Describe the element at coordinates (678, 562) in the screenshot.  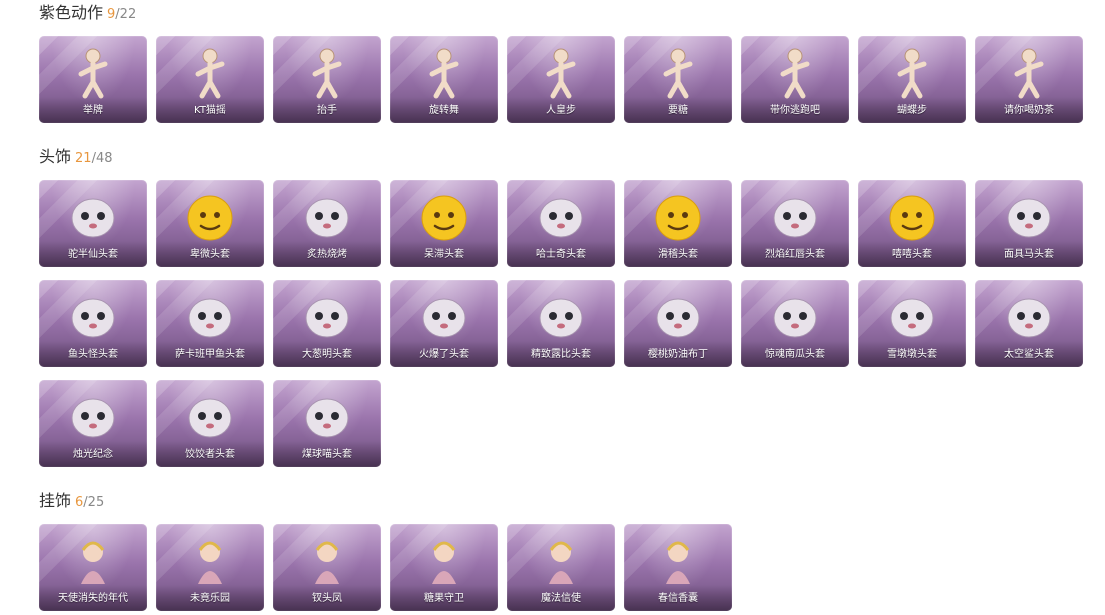
I see `sachet-icon` at that location.